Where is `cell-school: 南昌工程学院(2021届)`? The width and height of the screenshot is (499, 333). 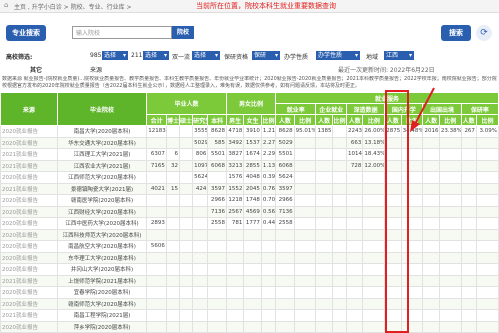 cell-school: 南昌工程学院(2021届) is located at coordinates (102, 315).